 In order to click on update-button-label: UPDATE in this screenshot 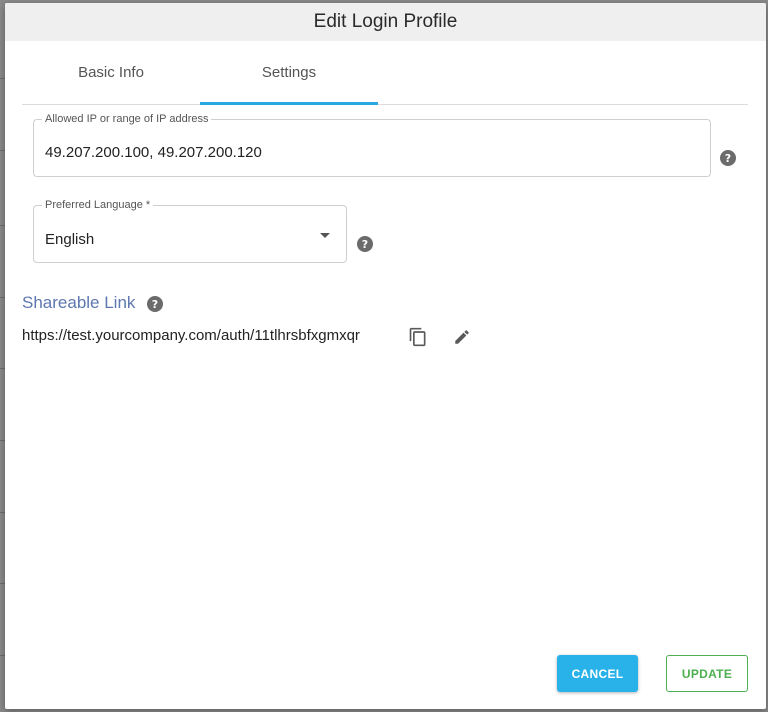, I will do `click(707, 673)`.